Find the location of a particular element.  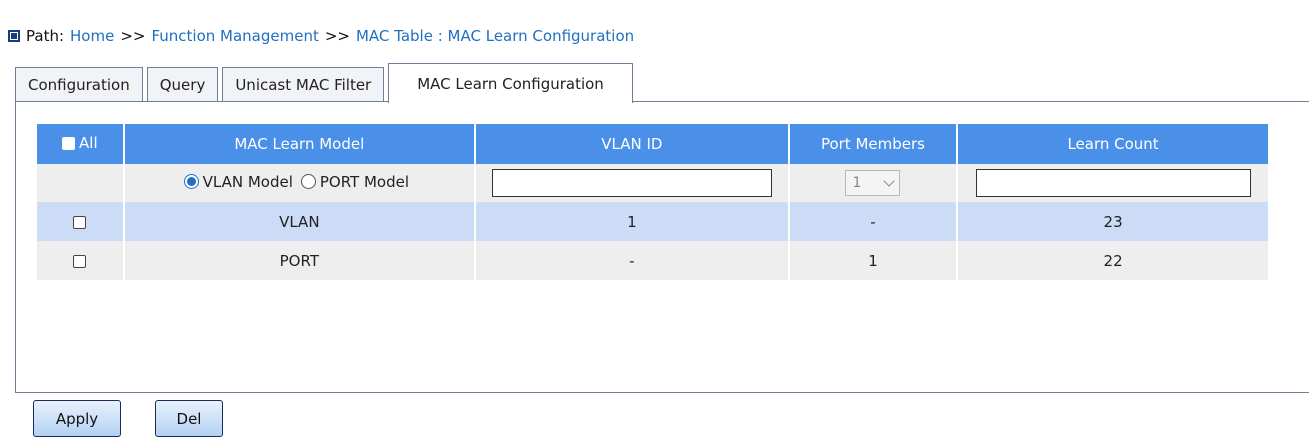

port-members-select-value: 1 is located at coordinates (857, 183).